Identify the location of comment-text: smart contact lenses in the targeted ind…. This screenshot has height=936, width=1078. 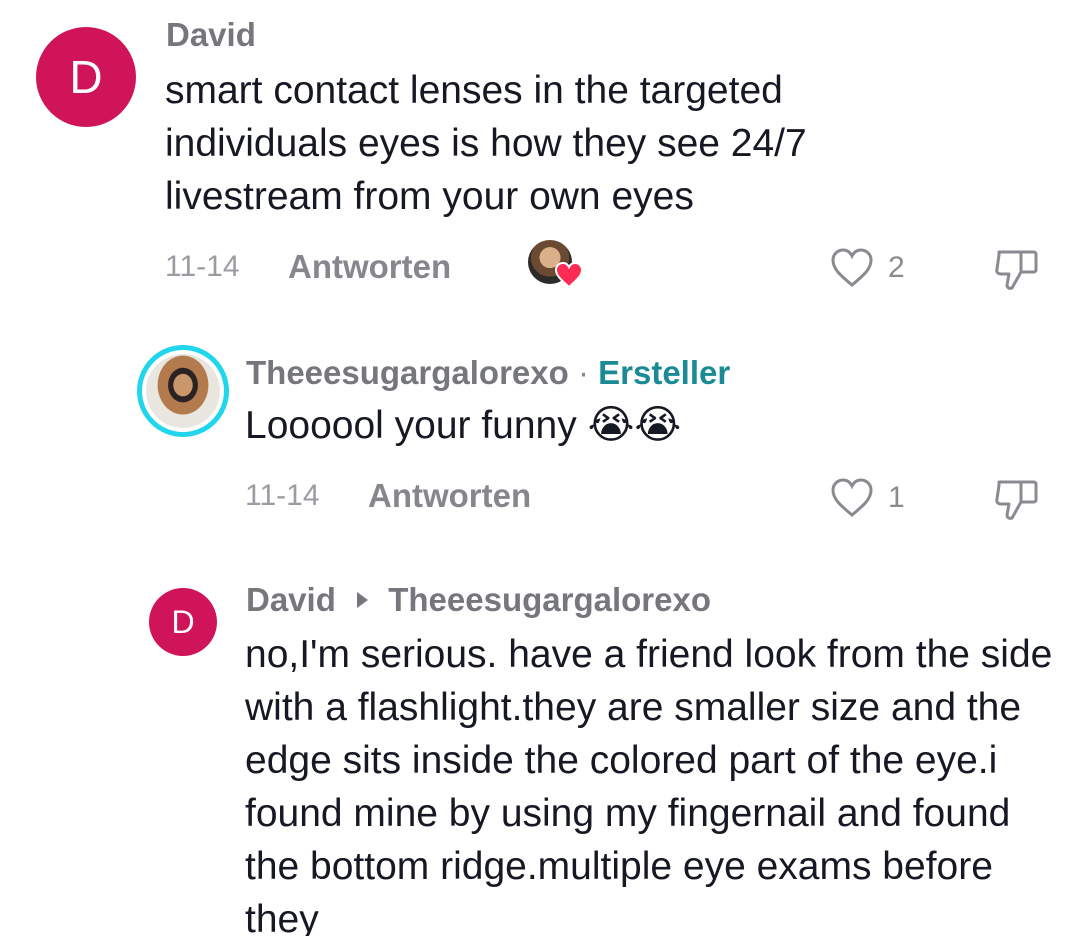
(486, 143).